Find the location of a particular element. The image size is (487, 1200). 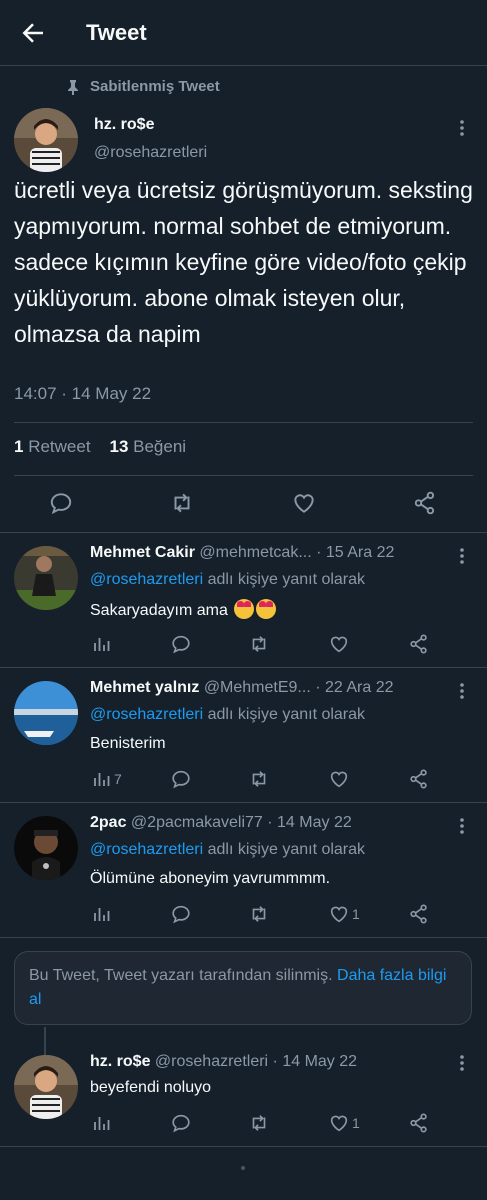

views-count: 7 is located at coordinates (118, 779).